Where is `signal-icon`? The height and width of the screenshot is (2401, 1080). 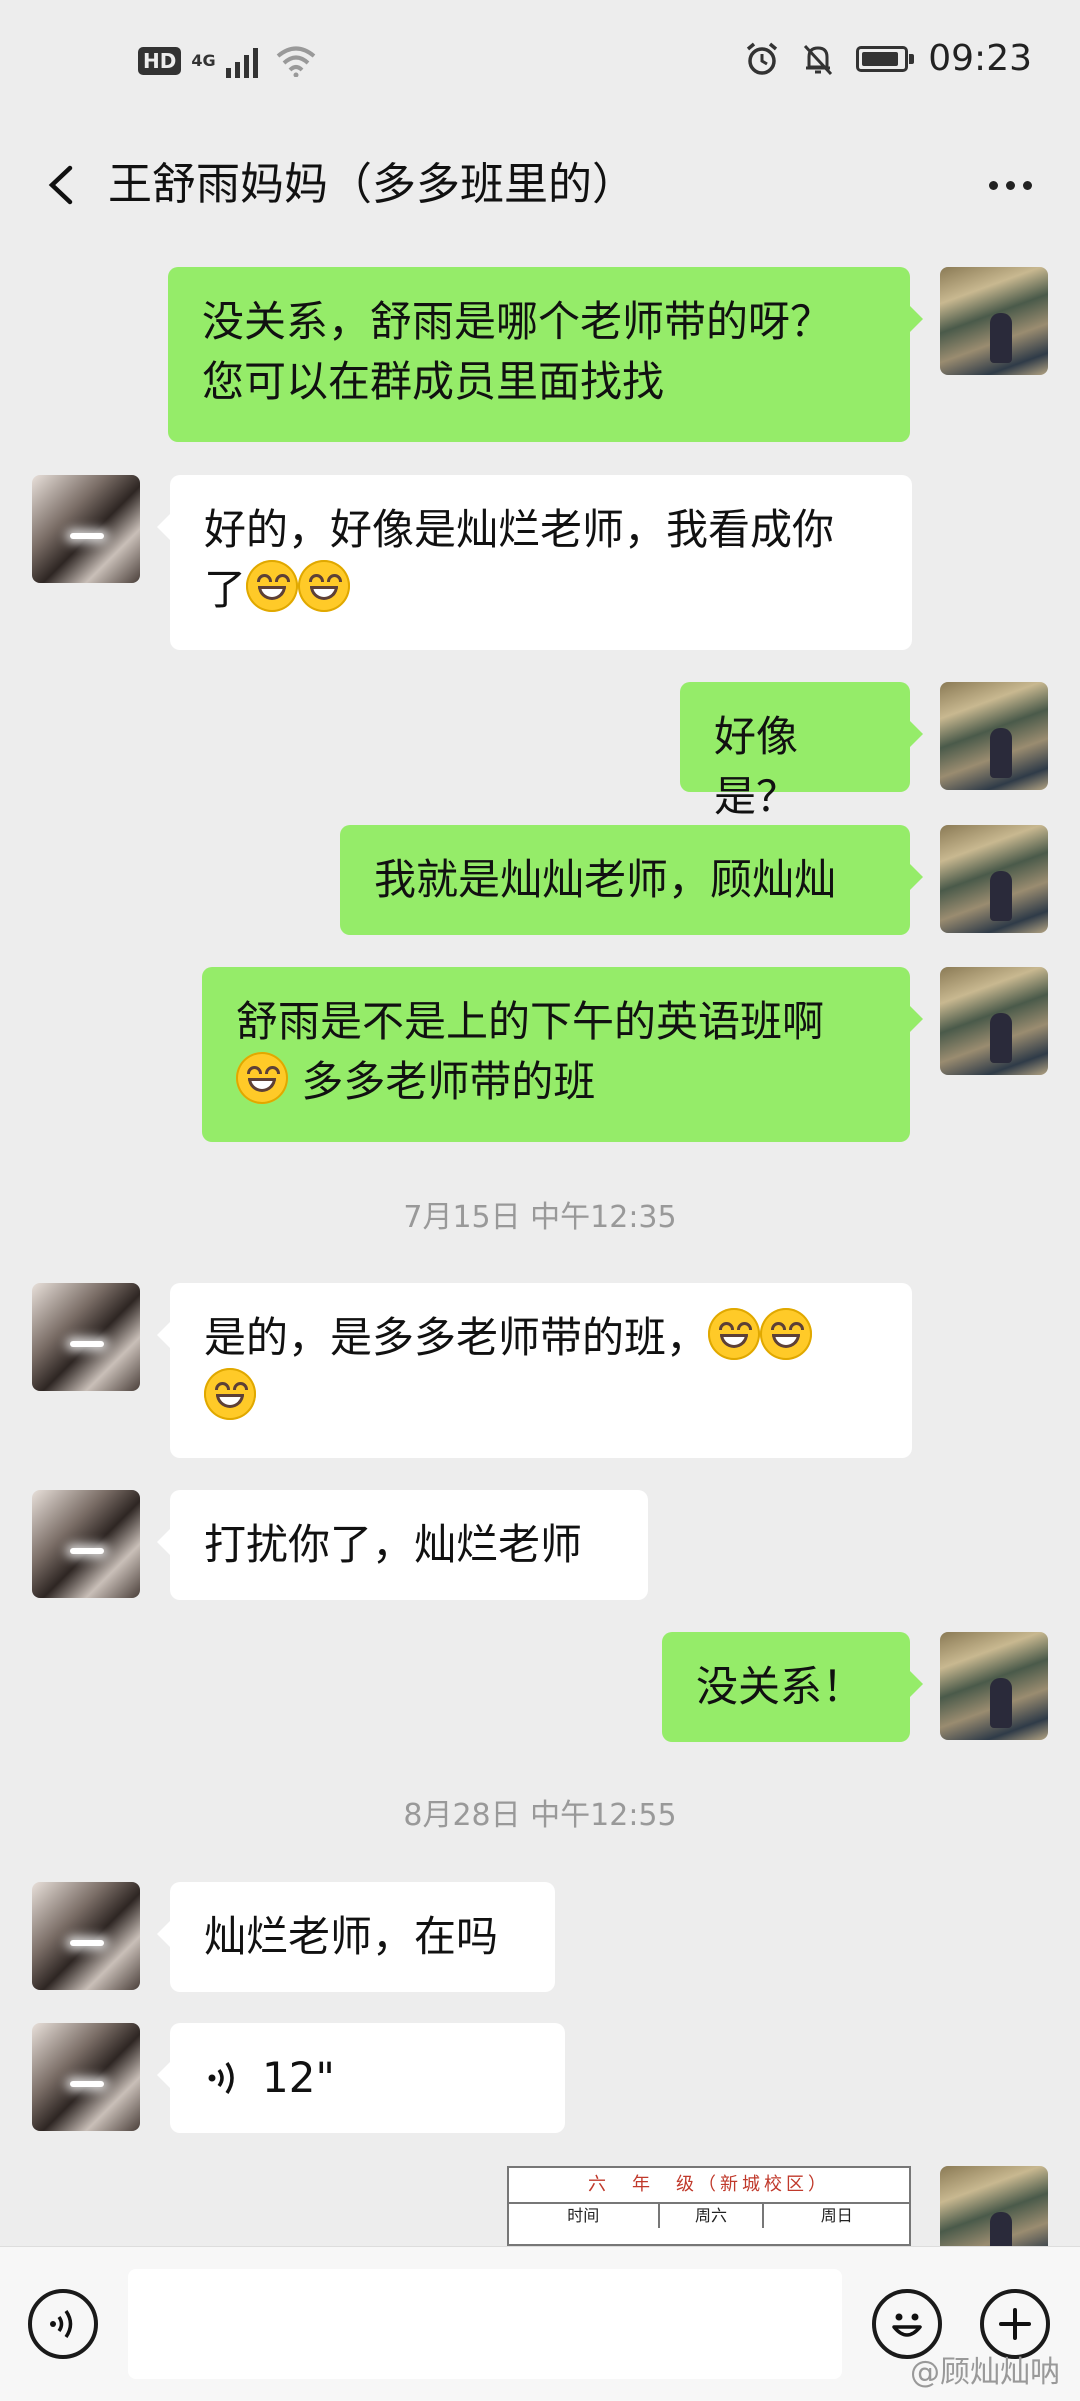 signal-icon is located at coordinates (241, 63).